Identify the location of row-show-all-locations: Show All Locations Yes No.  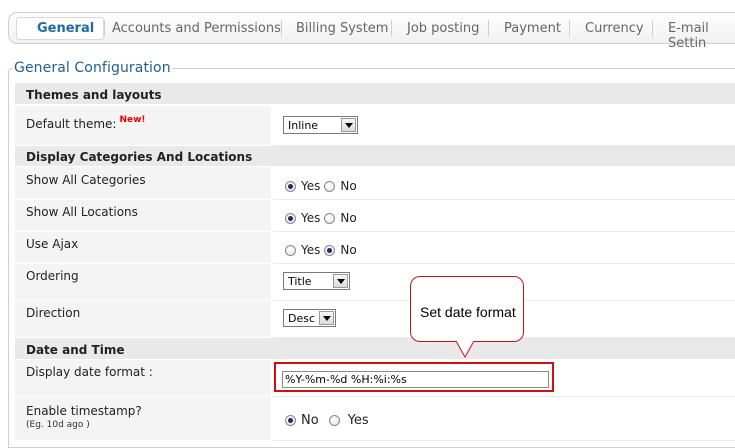
(375, 216).